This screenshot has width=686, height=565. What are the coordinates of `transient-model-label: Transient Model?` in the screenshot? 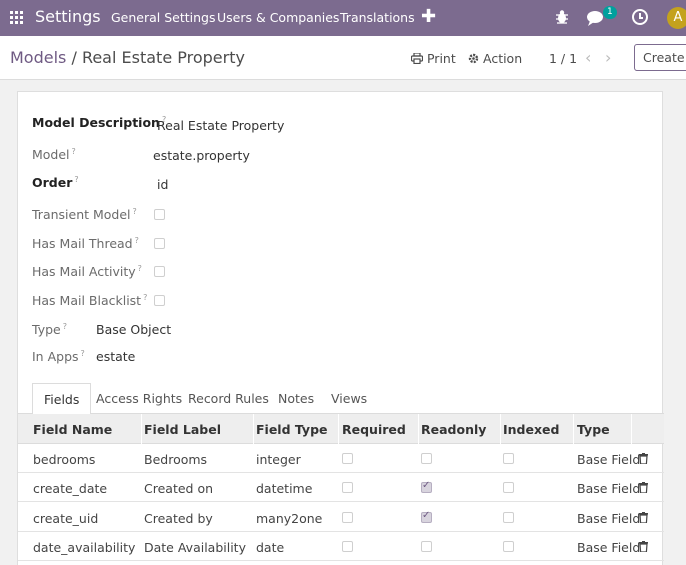 It's located at (84, 215).